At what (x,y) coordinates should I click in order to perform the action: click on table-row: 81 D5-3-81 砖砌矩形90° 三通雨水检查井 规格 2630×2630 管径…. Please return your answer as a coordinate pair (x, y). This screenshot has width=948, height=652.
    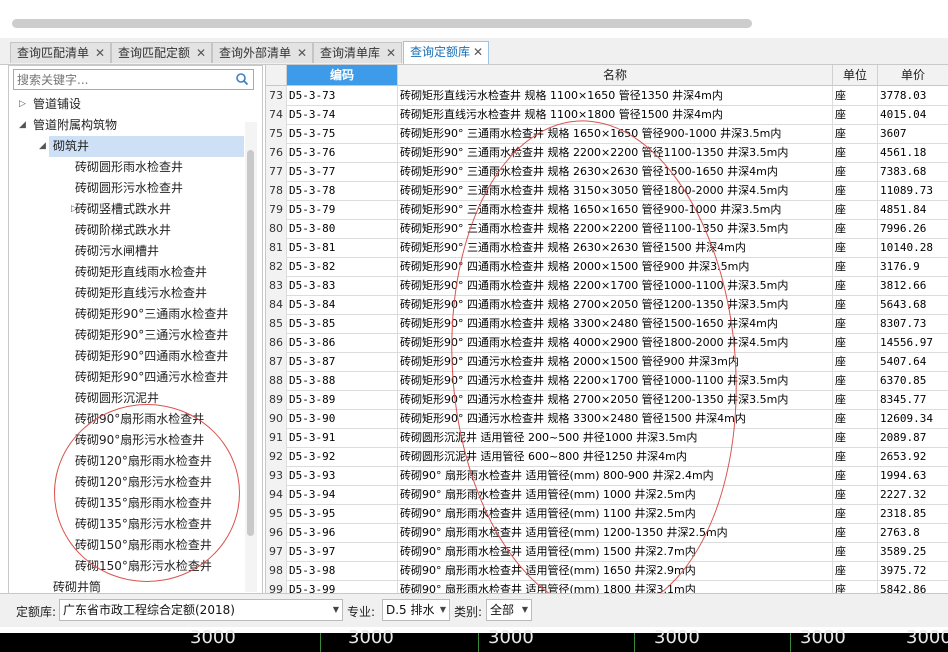
    Looking at the image, I should click on (607, 248).